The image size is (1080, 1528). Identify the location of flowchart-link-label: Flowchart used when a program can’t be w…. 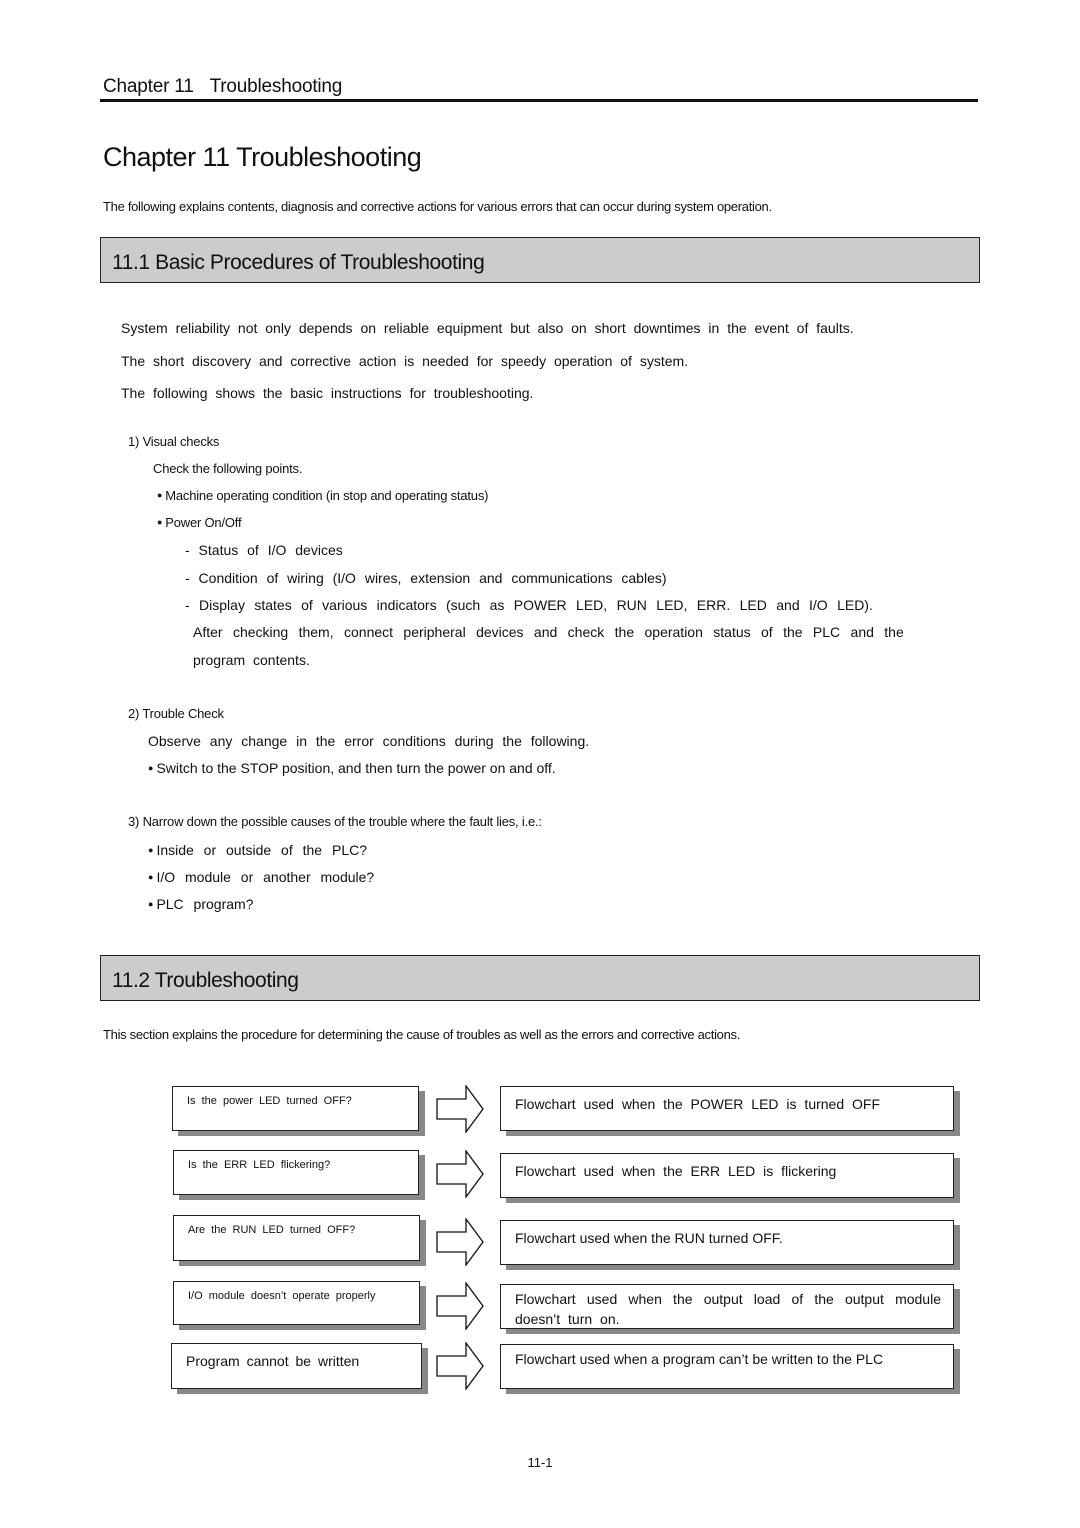
(699, 1359).